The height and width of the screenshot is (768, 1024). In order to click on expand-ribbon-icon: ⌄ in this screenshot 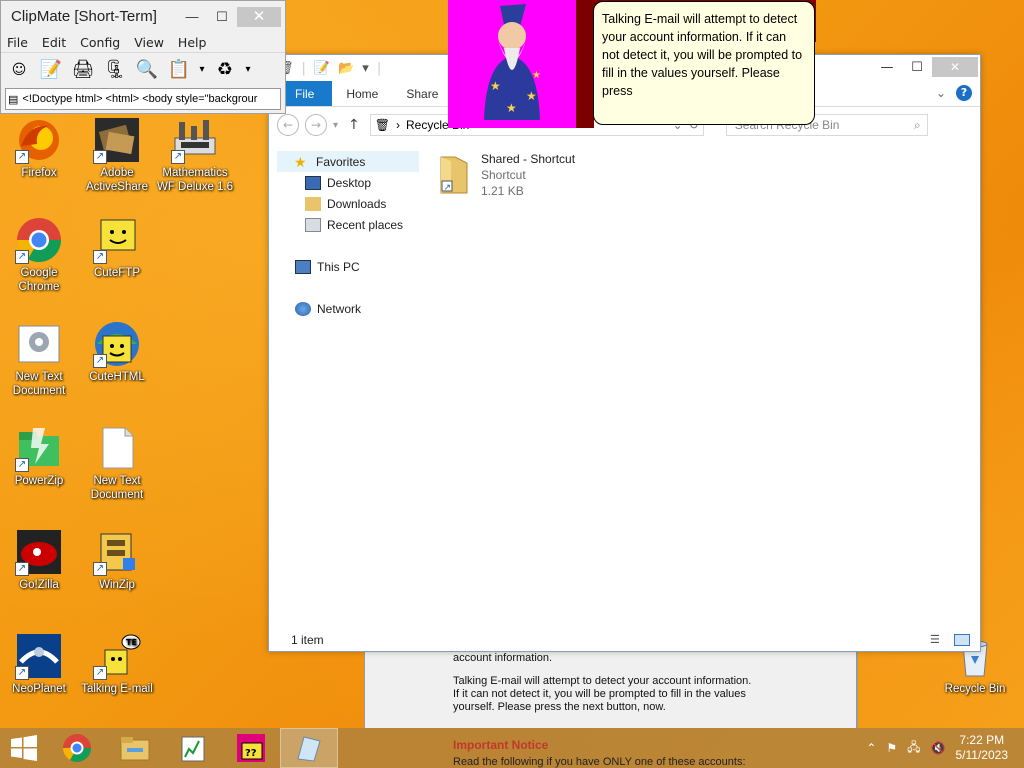, I will do `click(941, 93)`.